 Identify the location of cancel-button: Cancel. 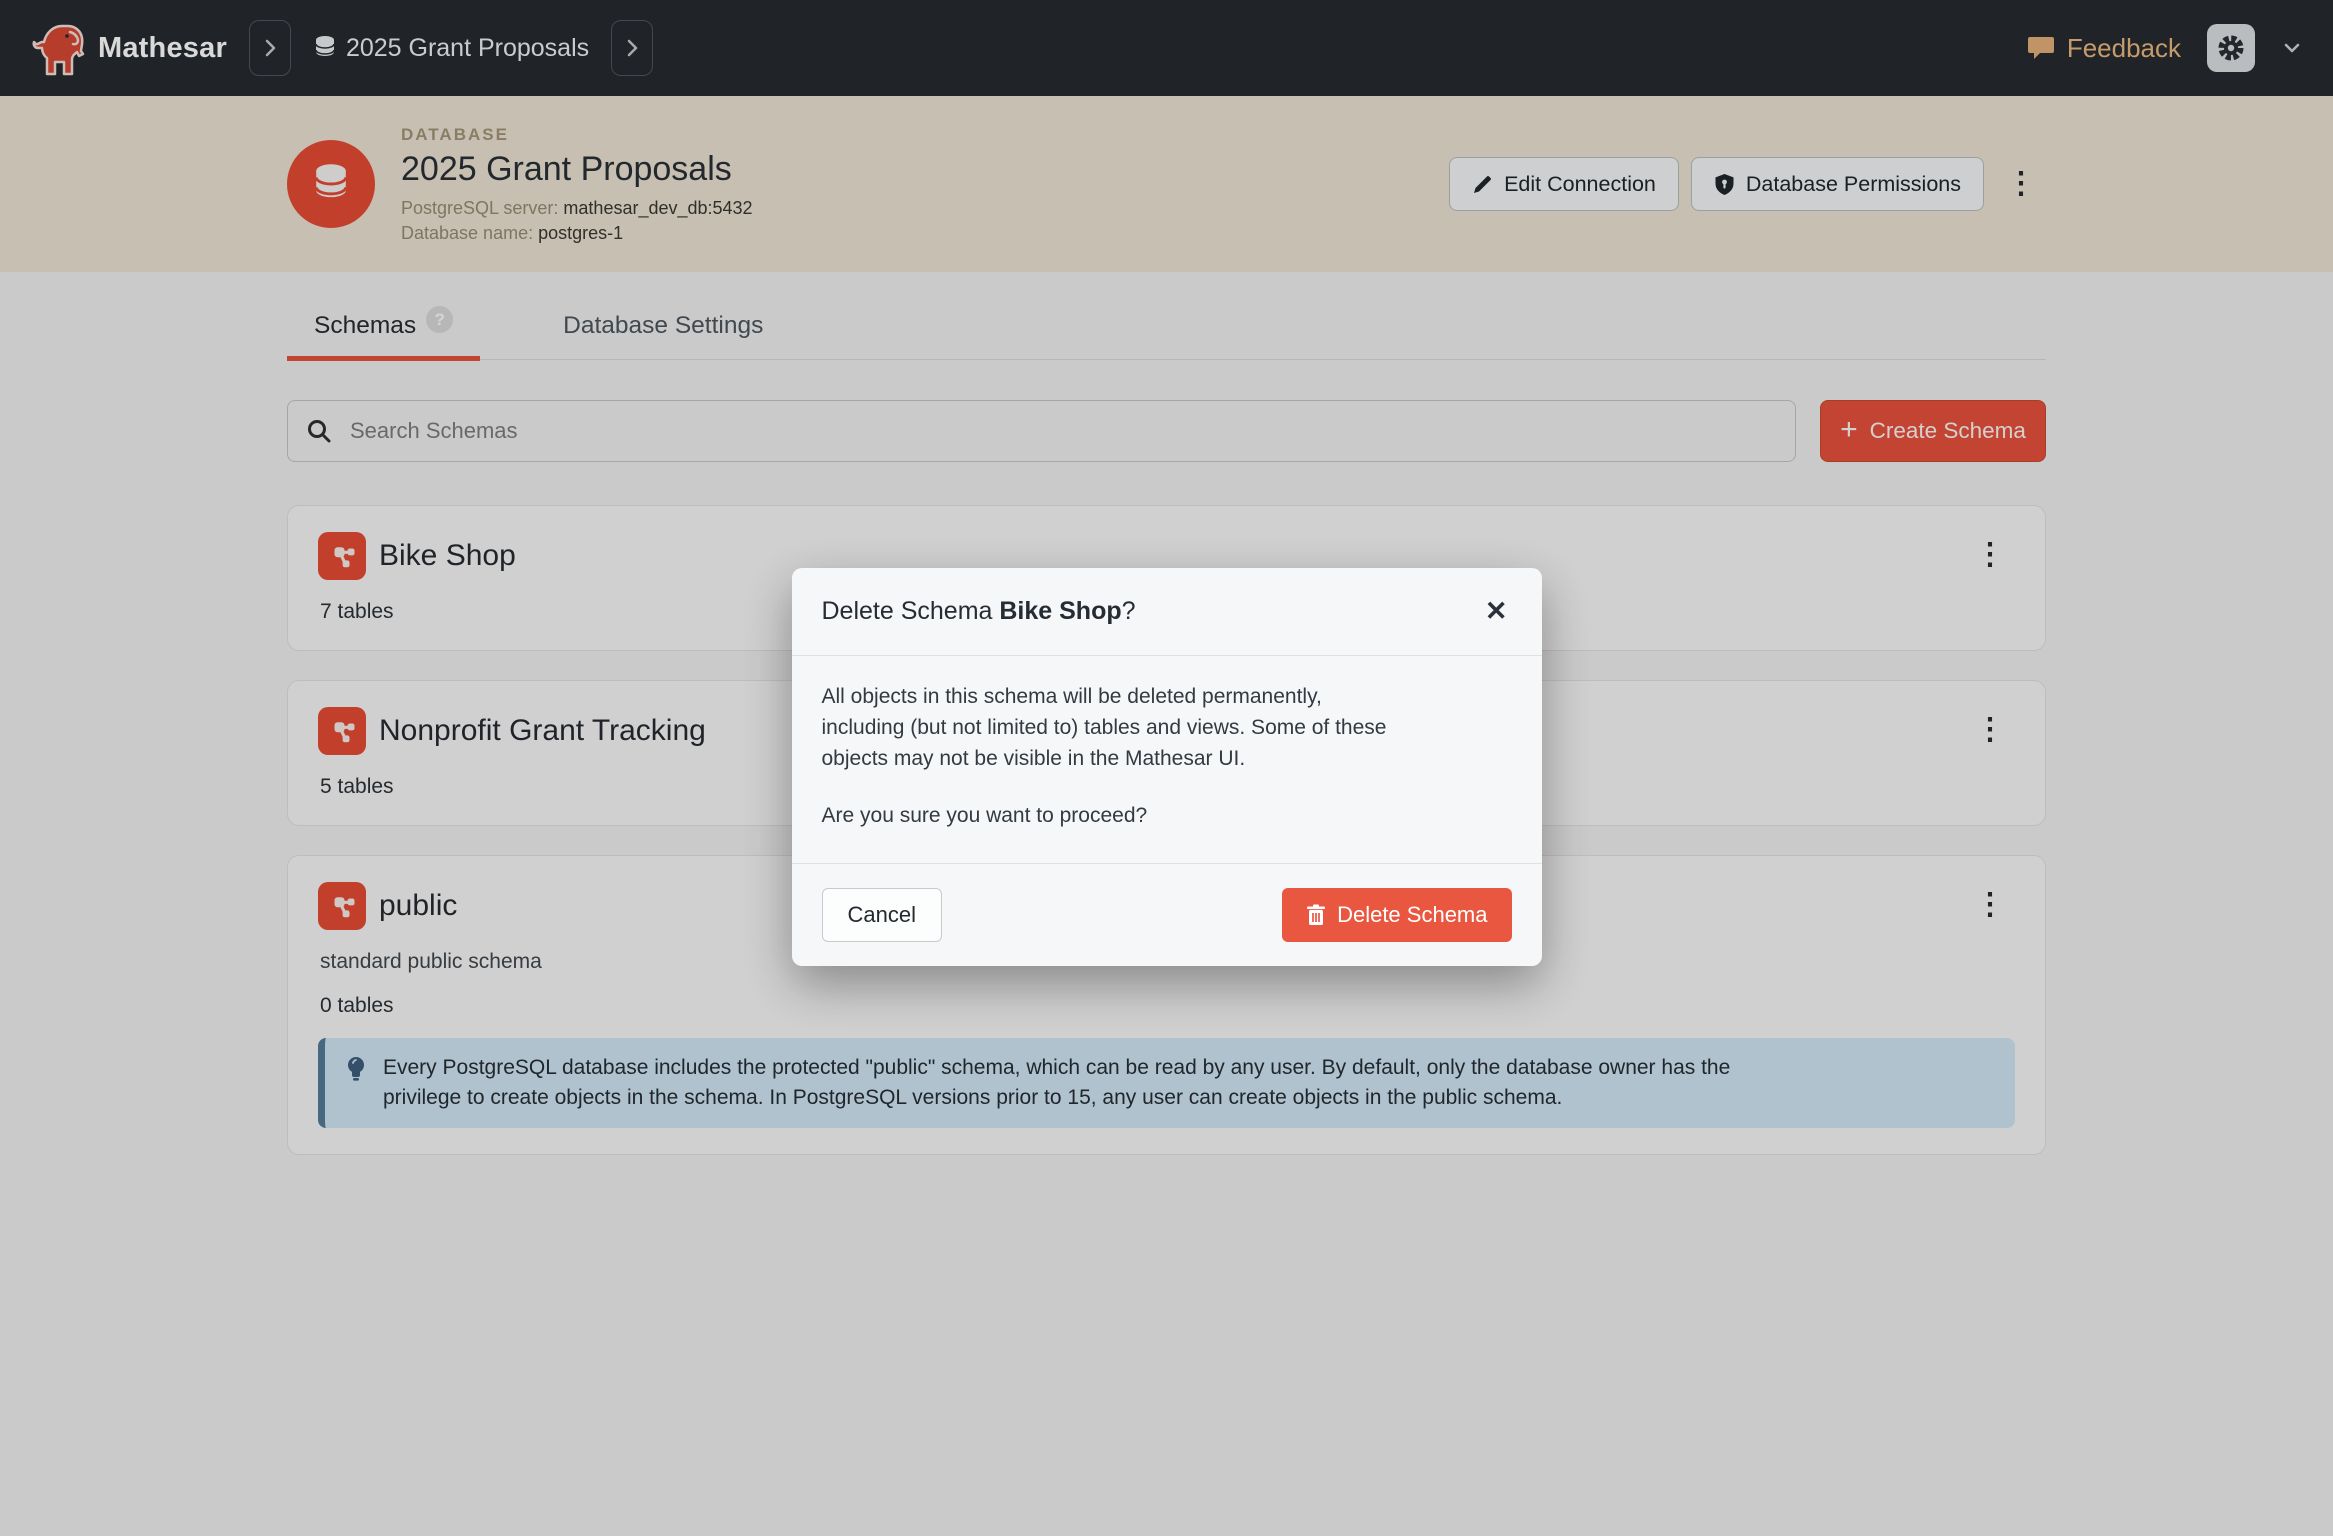
(881, 915).